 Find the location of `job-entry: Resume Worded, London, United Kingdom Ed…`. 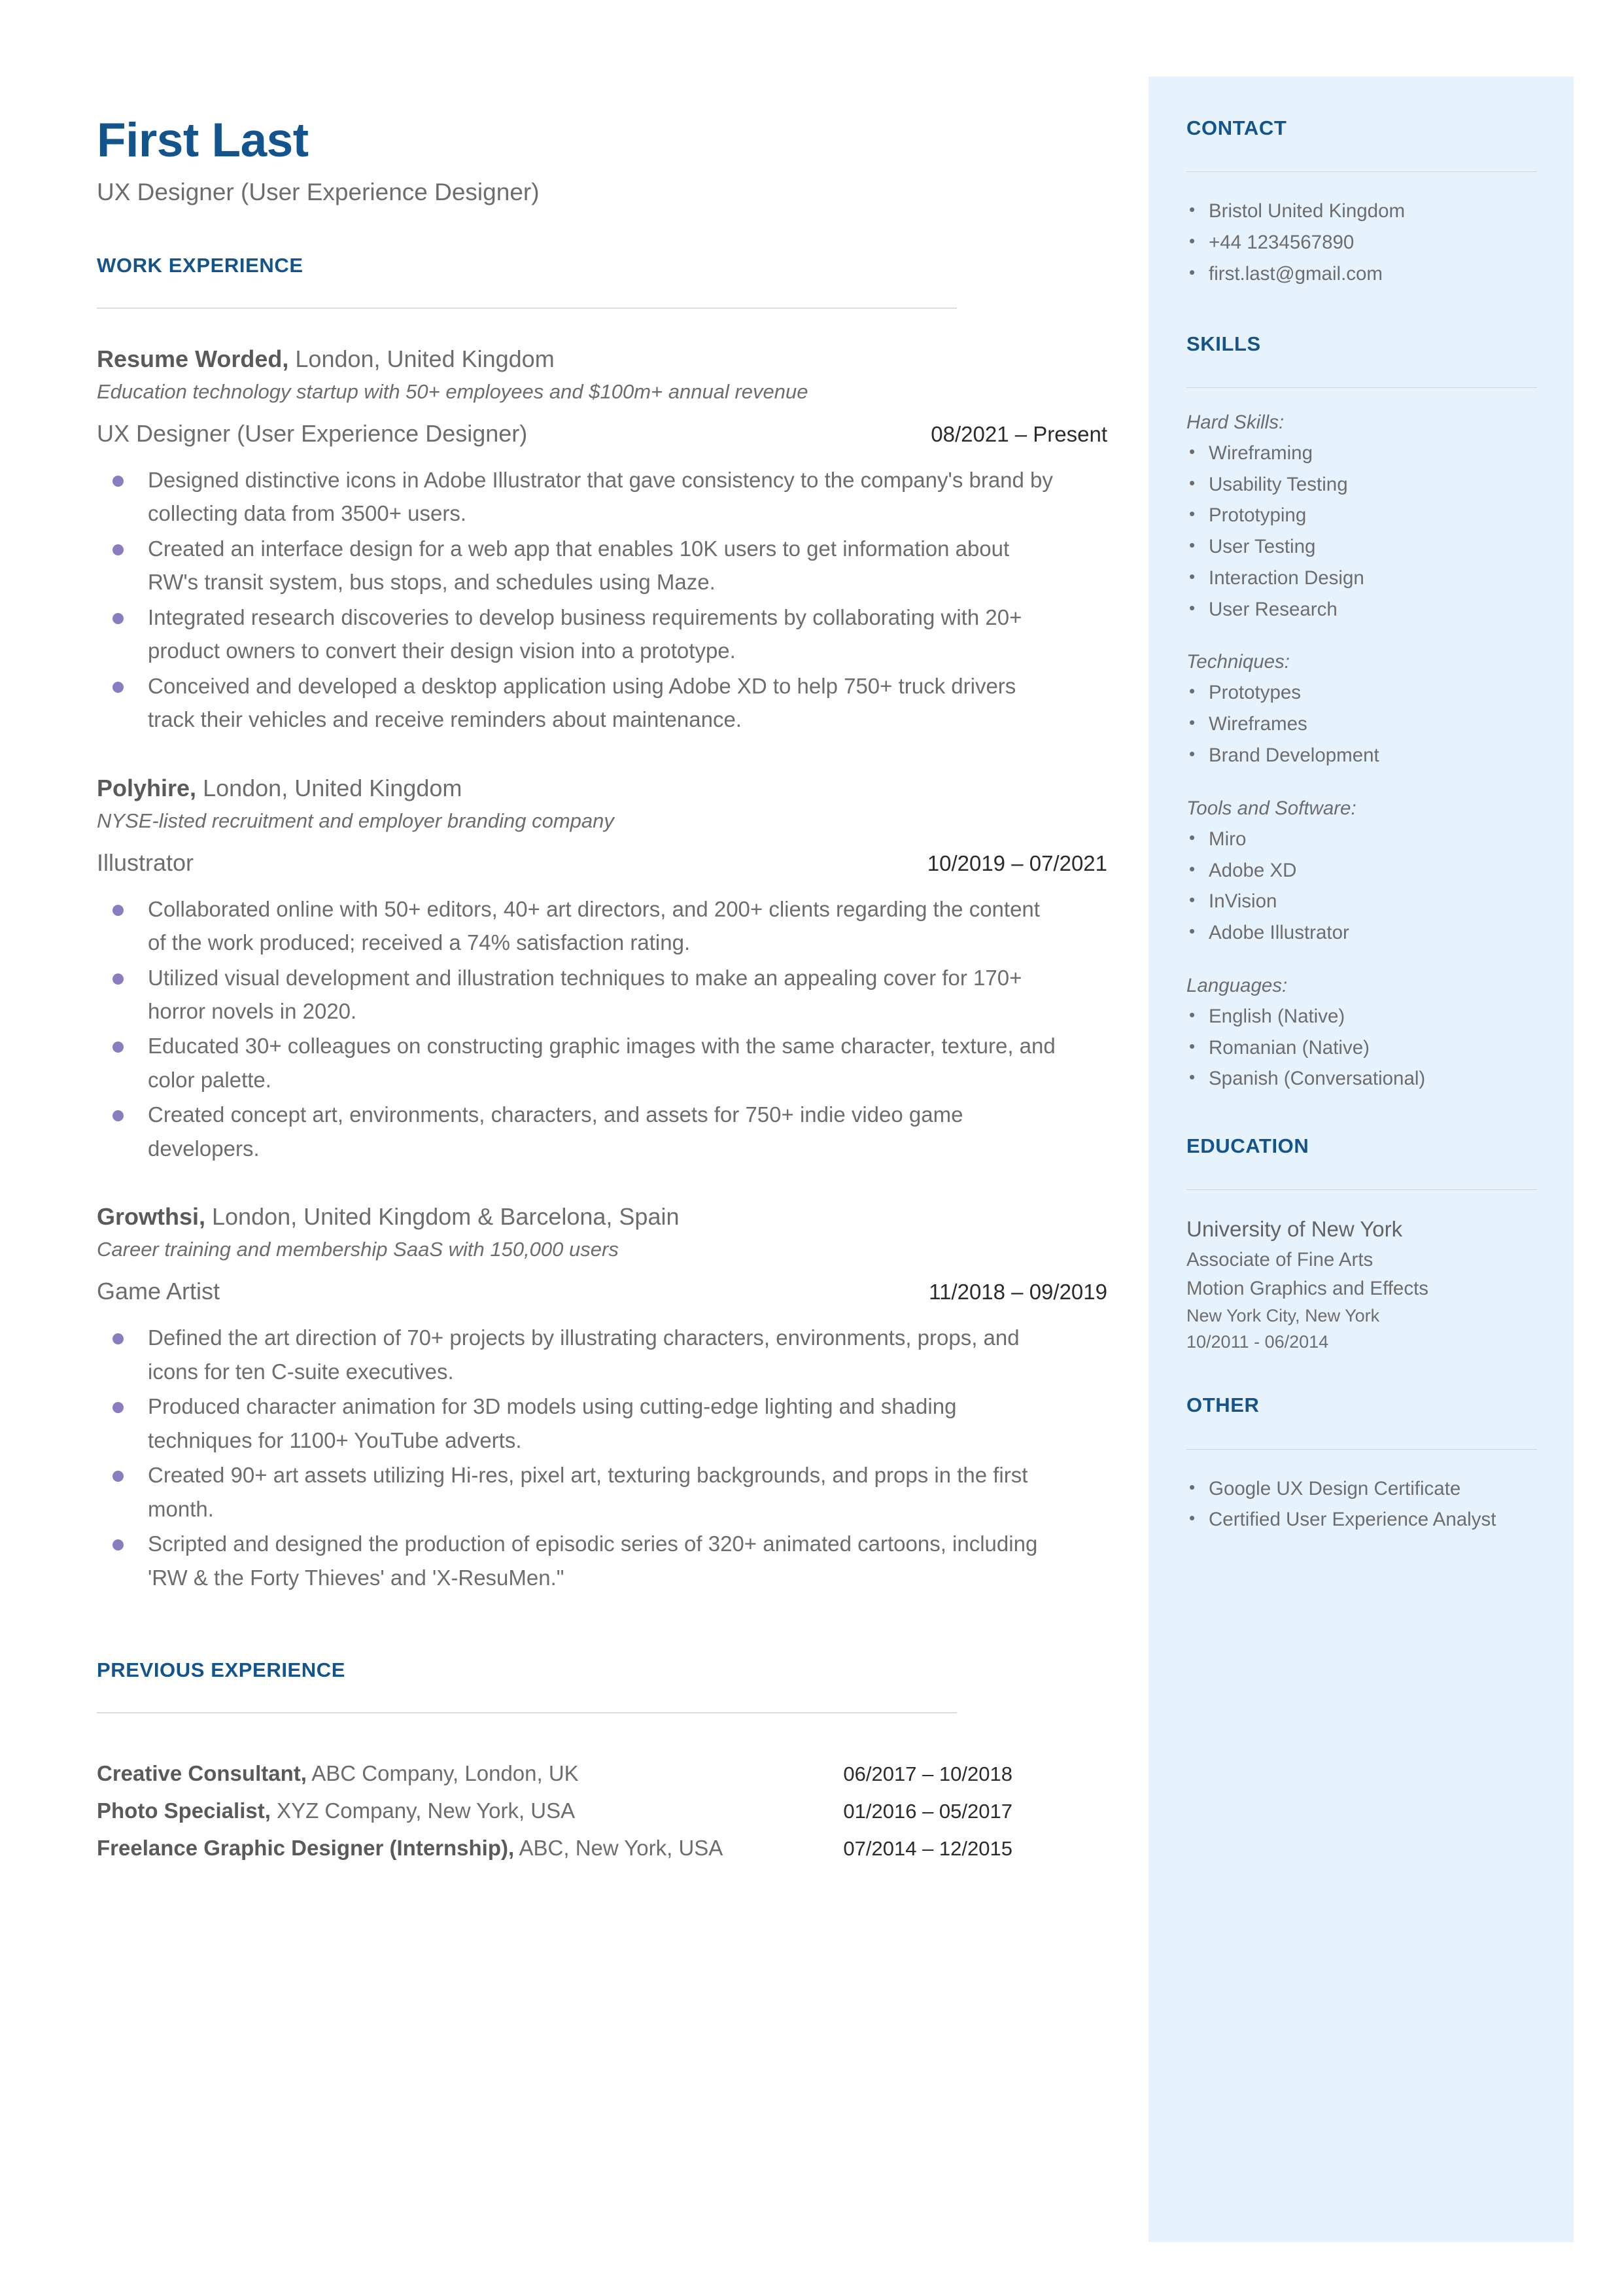

job-entry: Resume Worded, London, United Kingdom Ed… is located at coordinates (602, 540).